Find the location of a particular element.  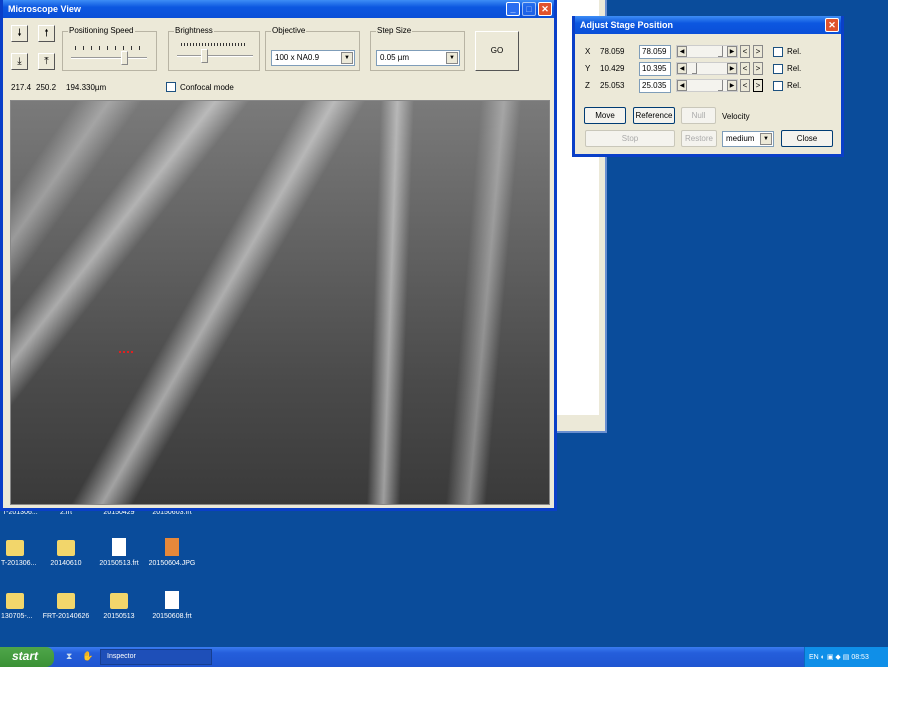

quick-launch-icon: ⧗ is located at coordinates (69, 656).